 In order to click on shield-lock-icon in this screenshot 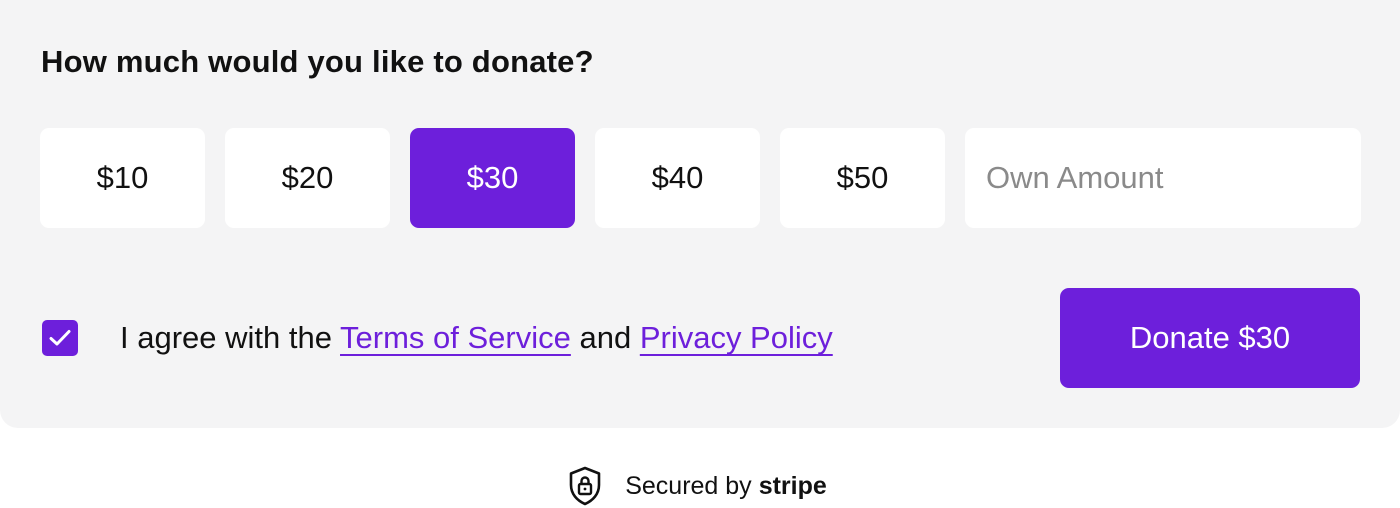, I will do `click(585, 486)`.